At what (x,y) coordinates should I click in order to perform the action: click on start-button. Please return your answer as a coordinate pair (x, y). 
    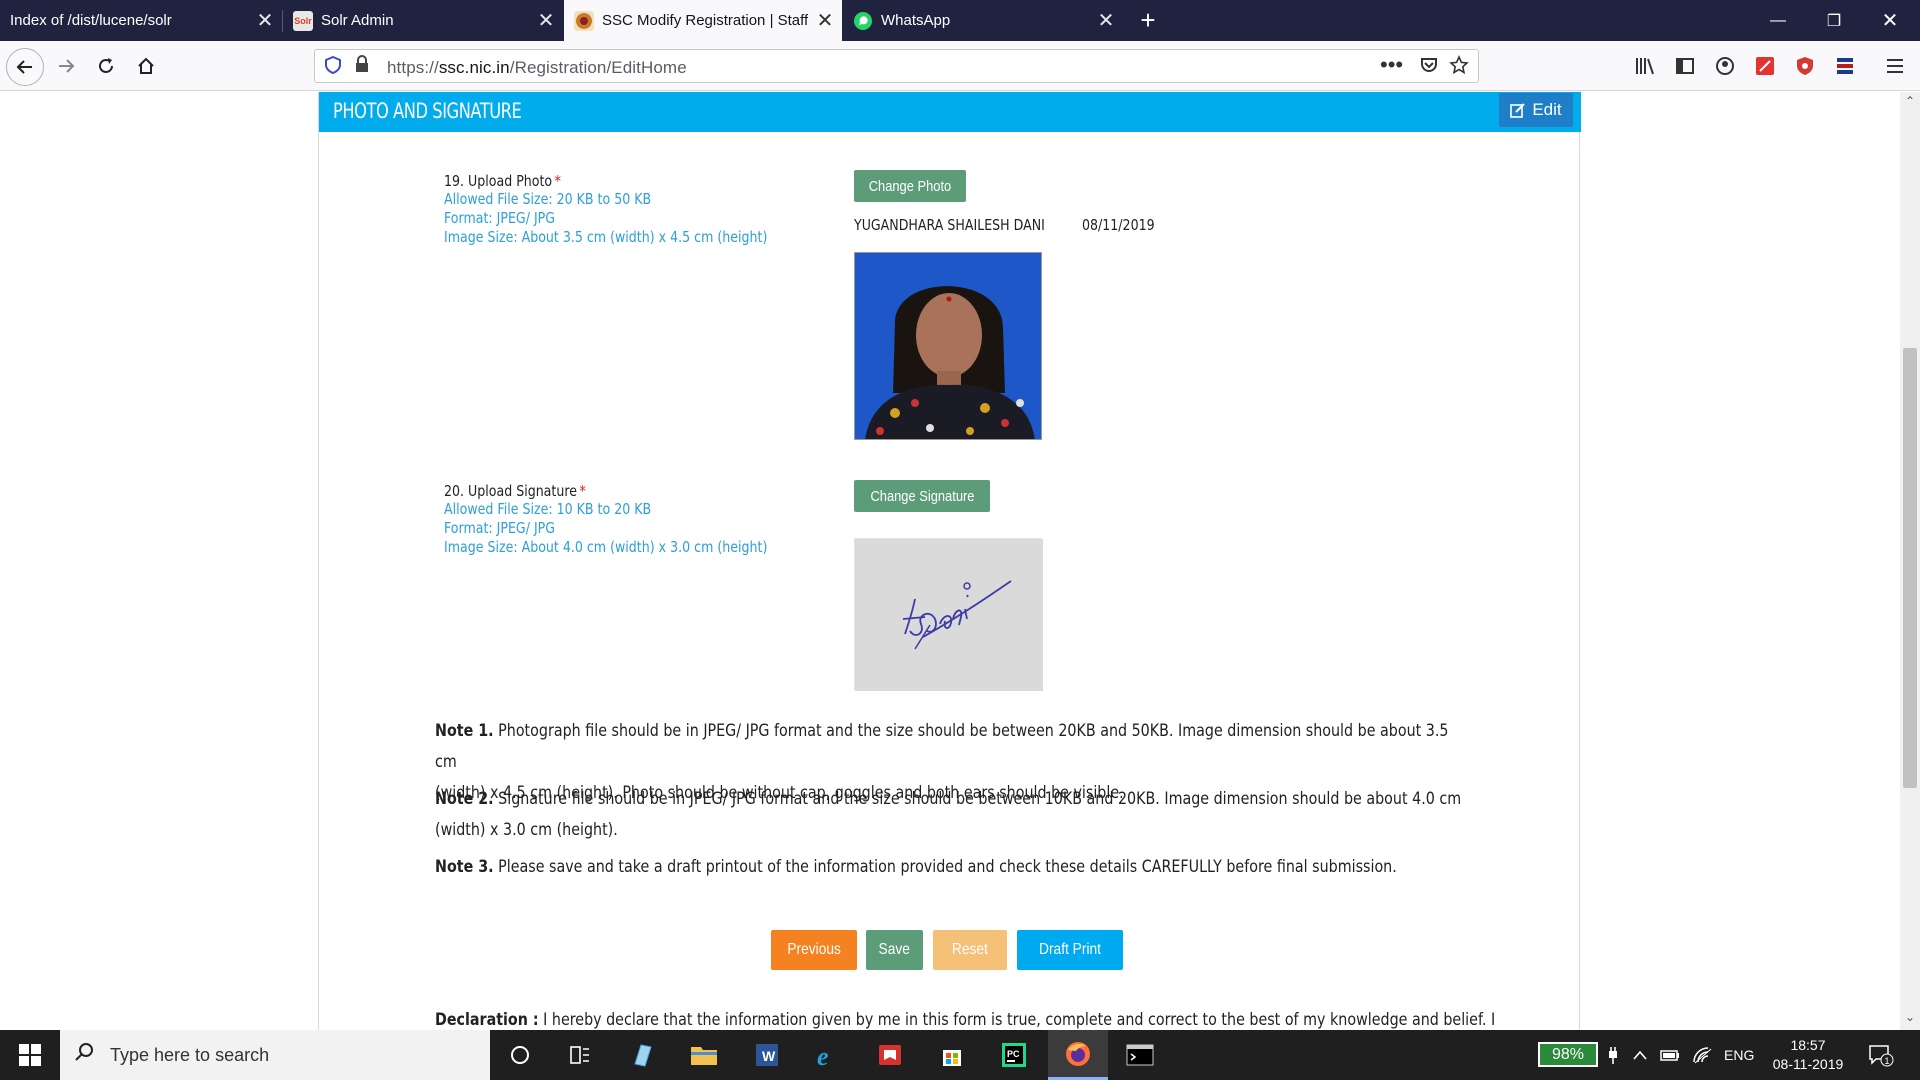
    Looking at the image, I should click on (30, 1055).